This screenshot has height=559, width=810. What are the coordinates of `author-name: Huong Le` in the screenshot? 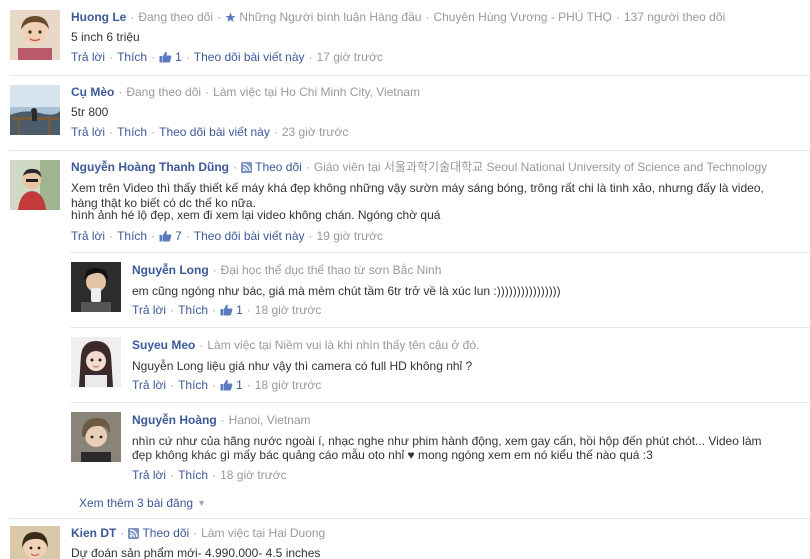 It's located at (98, 17).